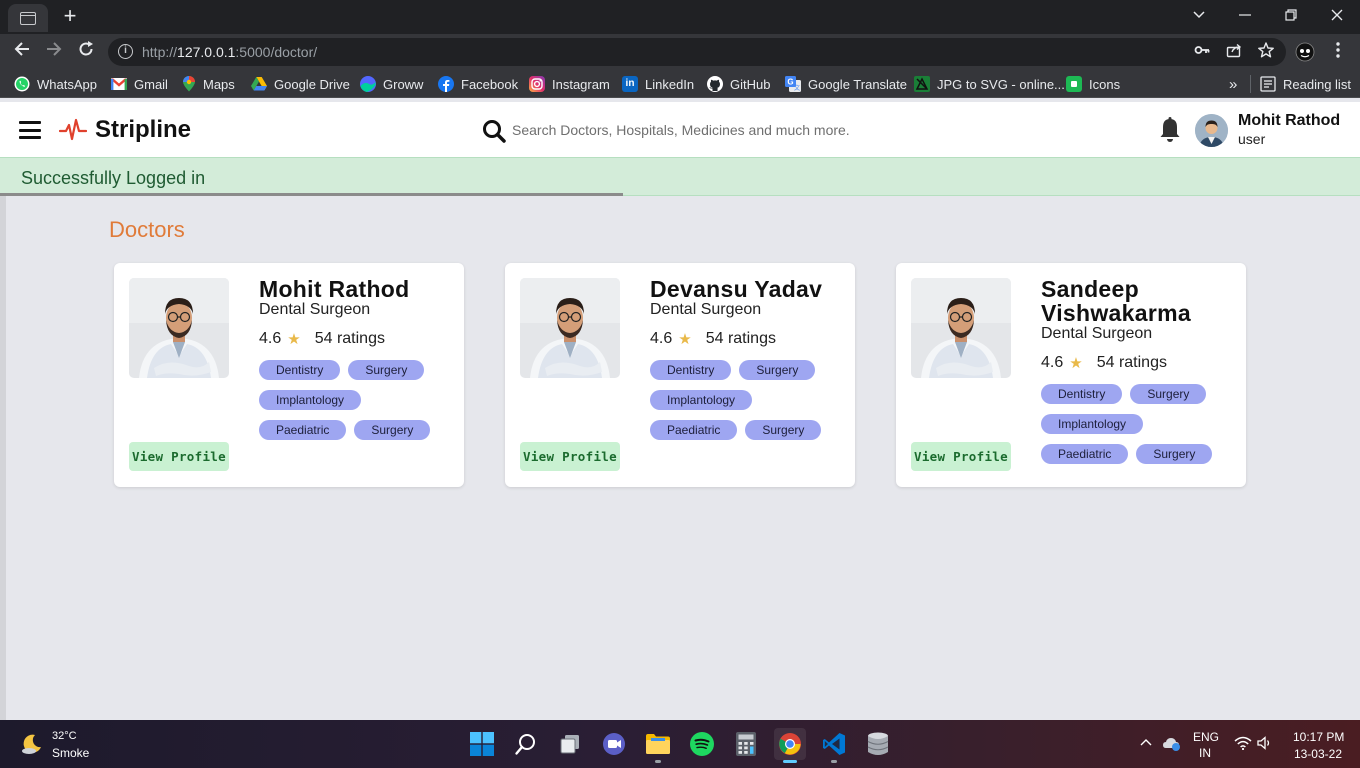 The image size is (1360, 768). I want to click on rating-row: 4.6 ★ 54 ratings, so click(1138, 363).